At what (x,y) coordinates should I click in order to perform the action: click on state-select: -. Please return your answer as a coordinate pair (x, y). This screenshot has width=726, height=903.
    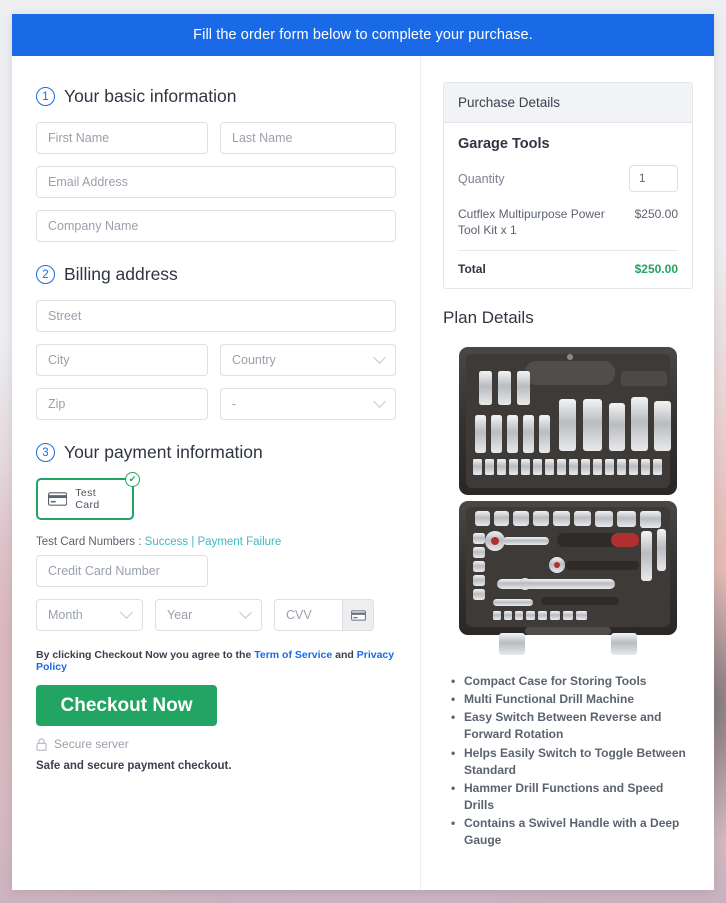
    Looking at the image, I should click on (308, 404).